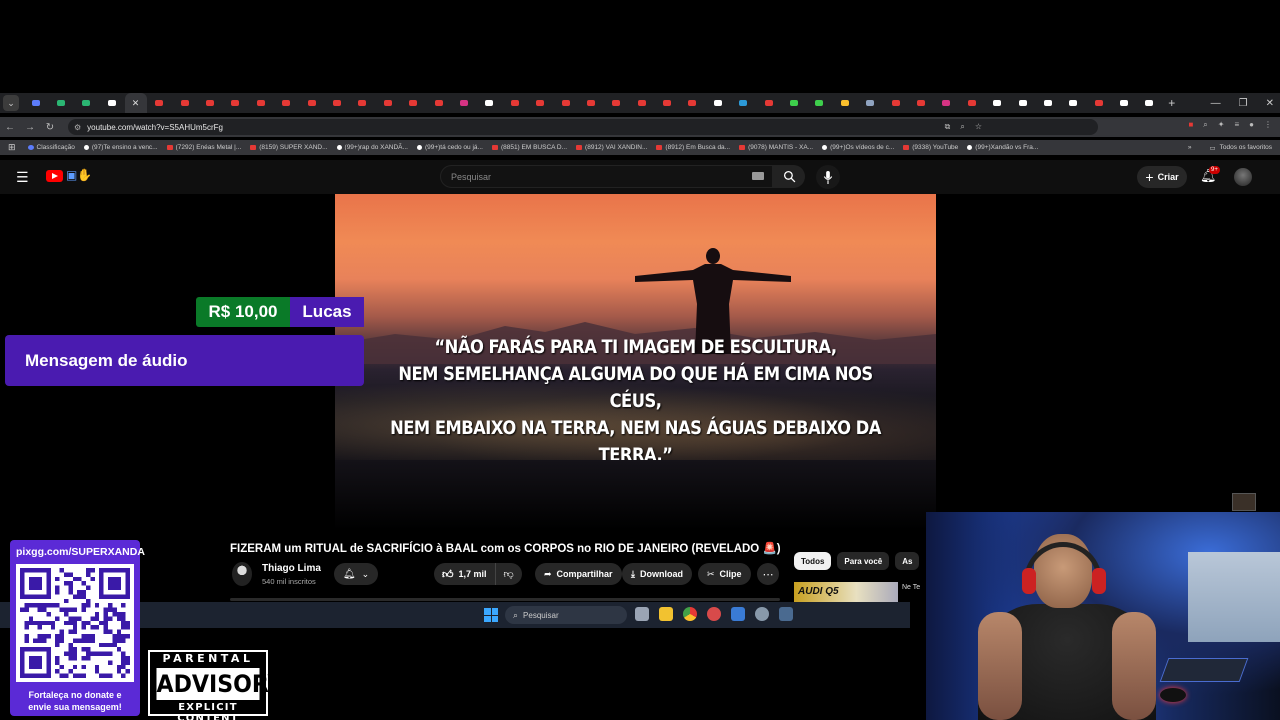 This screenshot has height=720, width=1280. Describe the element at coordinates (1171, 103) in the screenshot. I see `new-tab-button: +` at that location.